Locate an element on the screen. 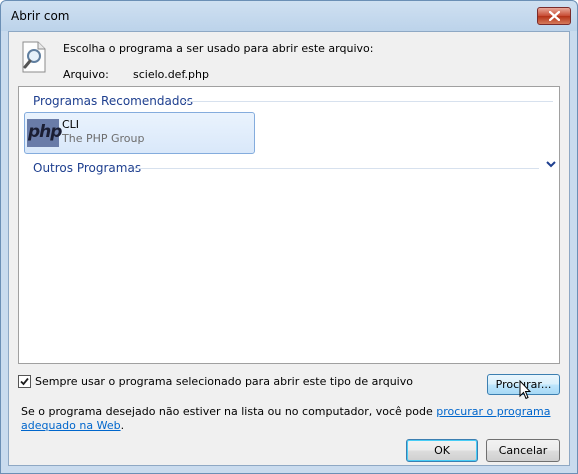  close-icon is located at coordinates (554, 16).